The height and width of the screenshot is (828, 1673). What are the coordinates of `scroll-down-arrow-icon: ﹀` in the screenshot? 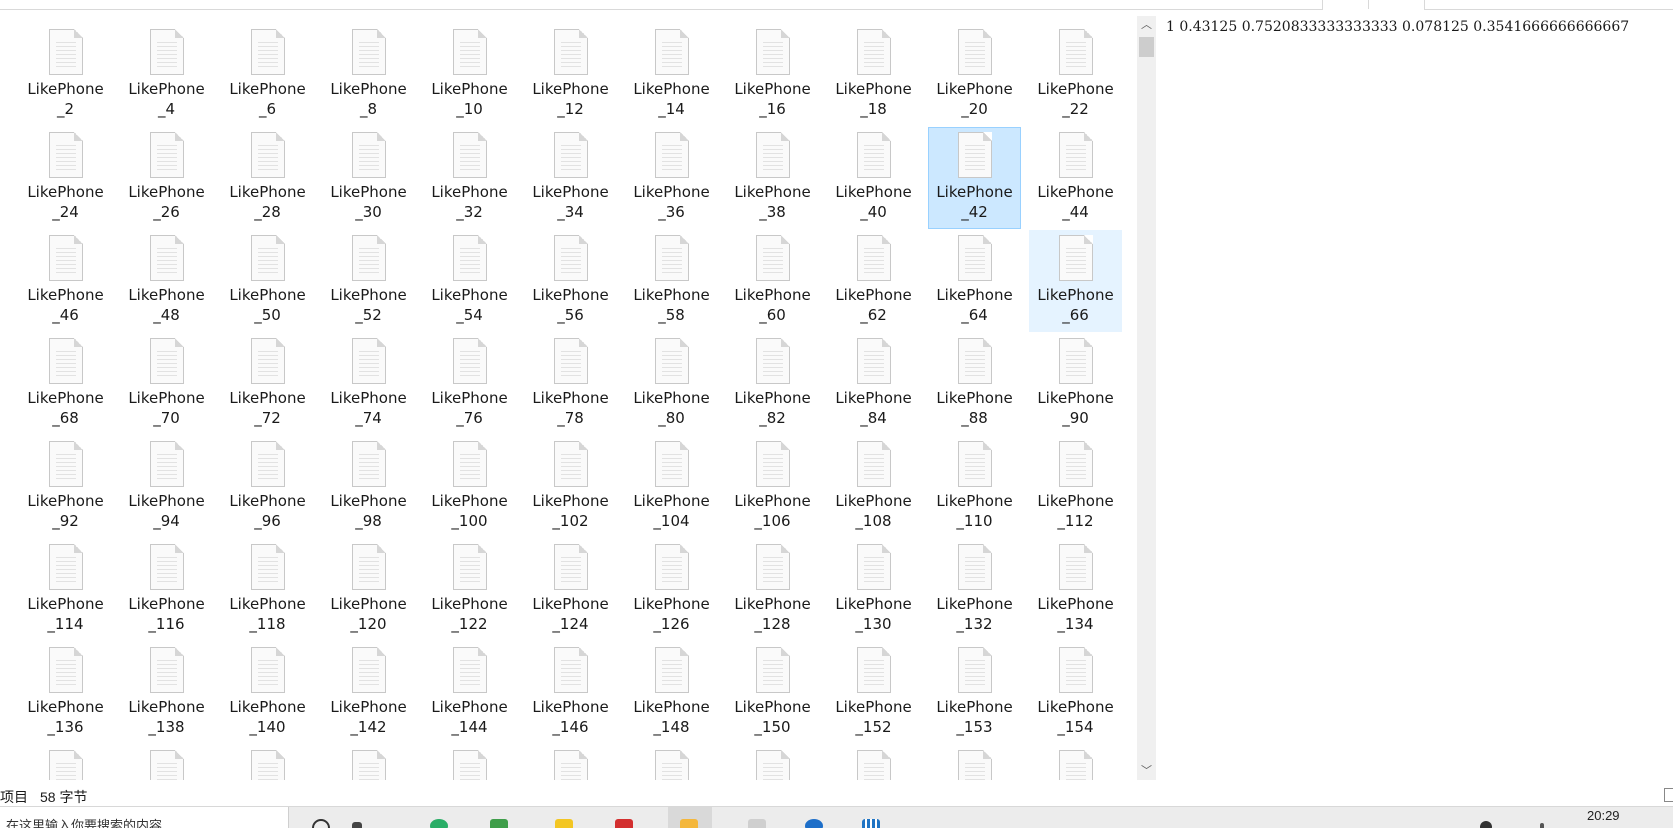 It's located at (1146, 771).